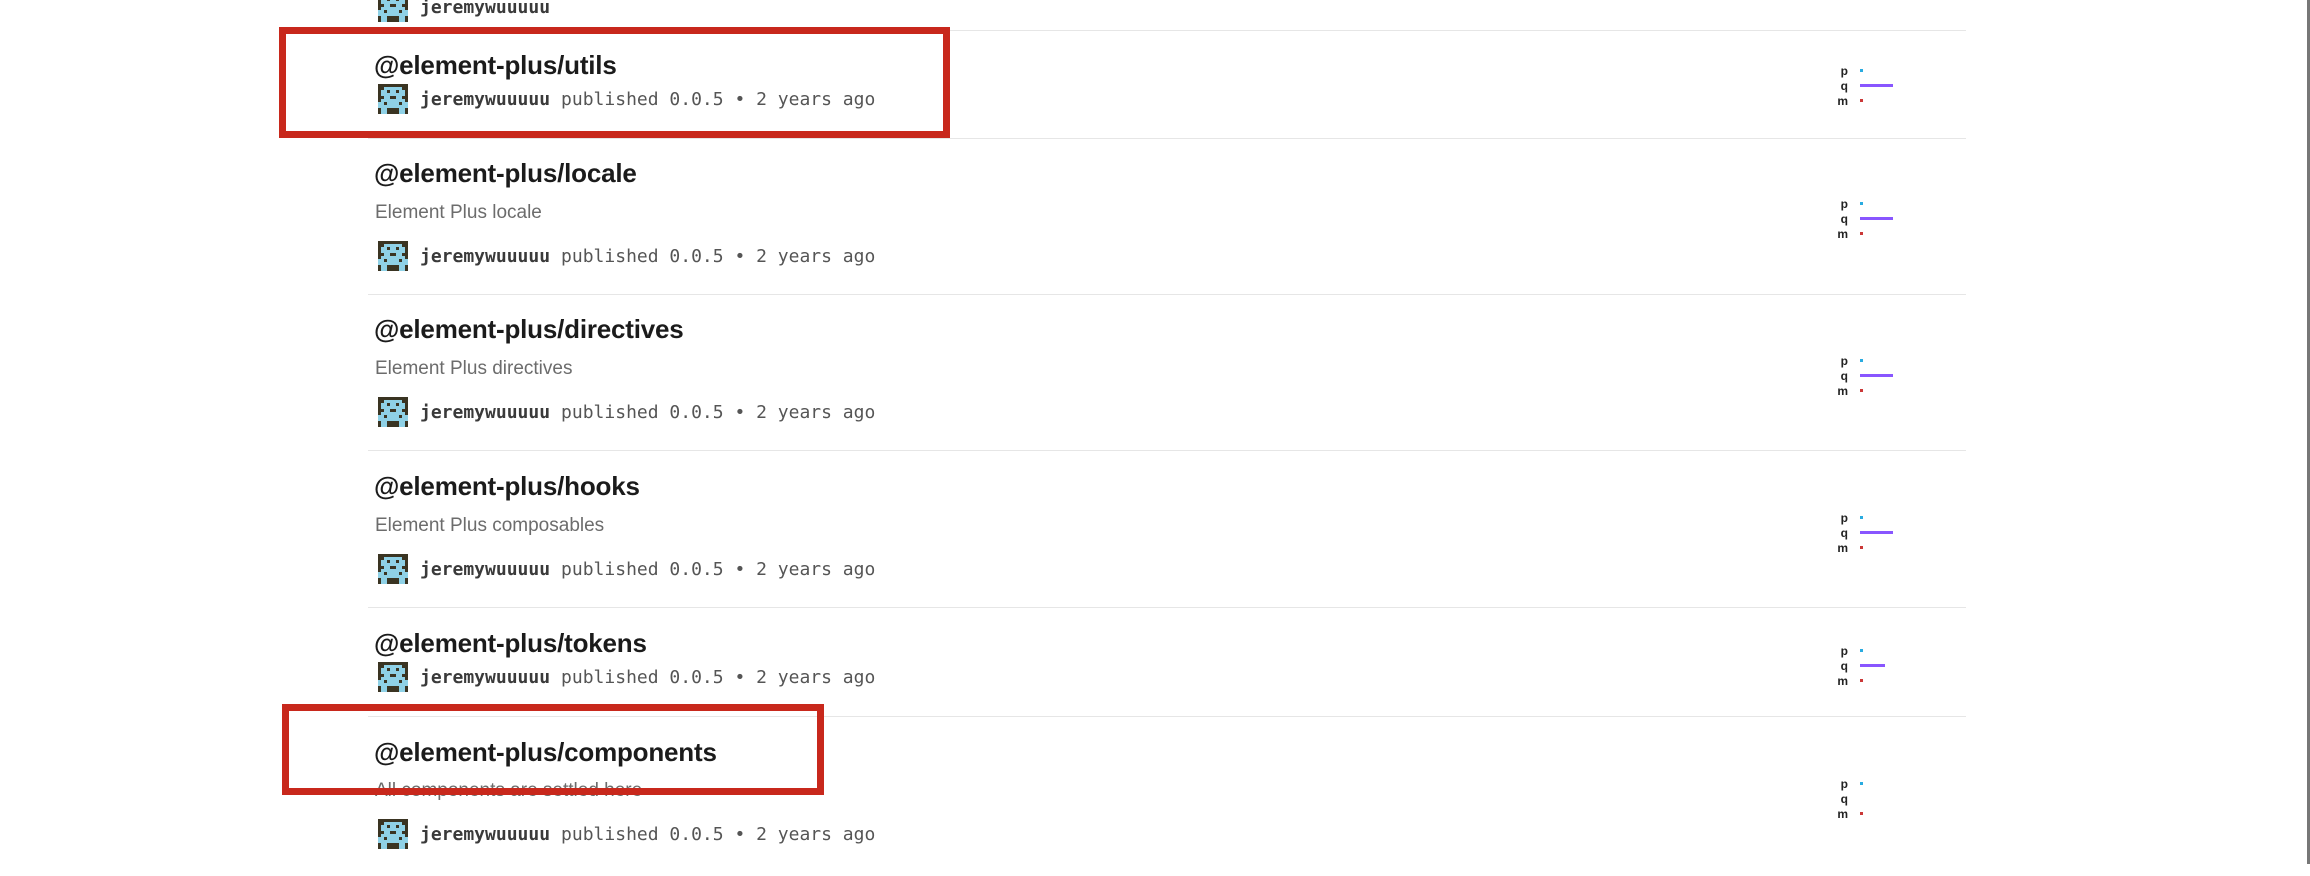  I want to click on package-meta: jeremywuuuuu, so click(464, 11).